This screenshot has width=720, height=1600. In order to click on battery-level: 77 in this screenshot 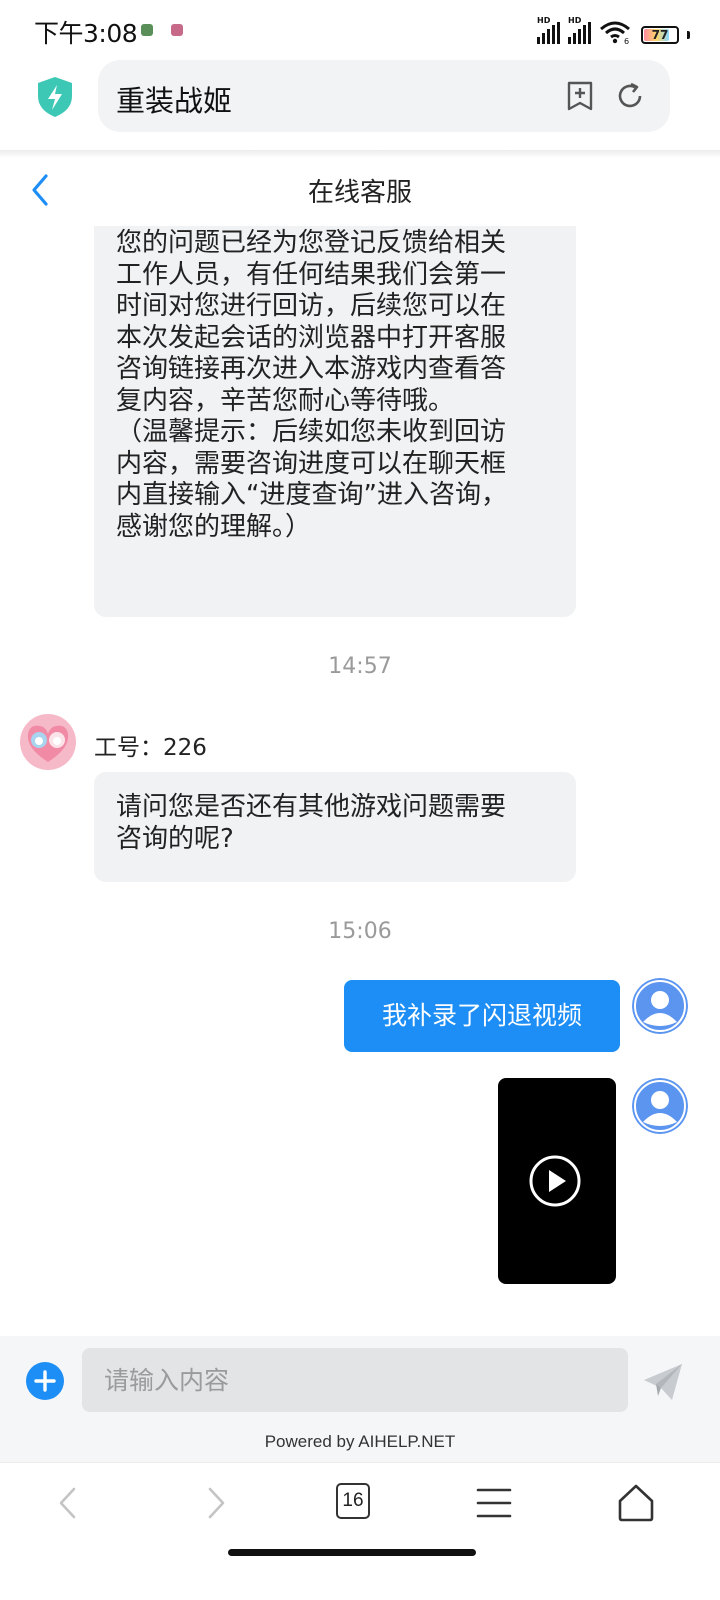, I will do `click(660, 35)`.